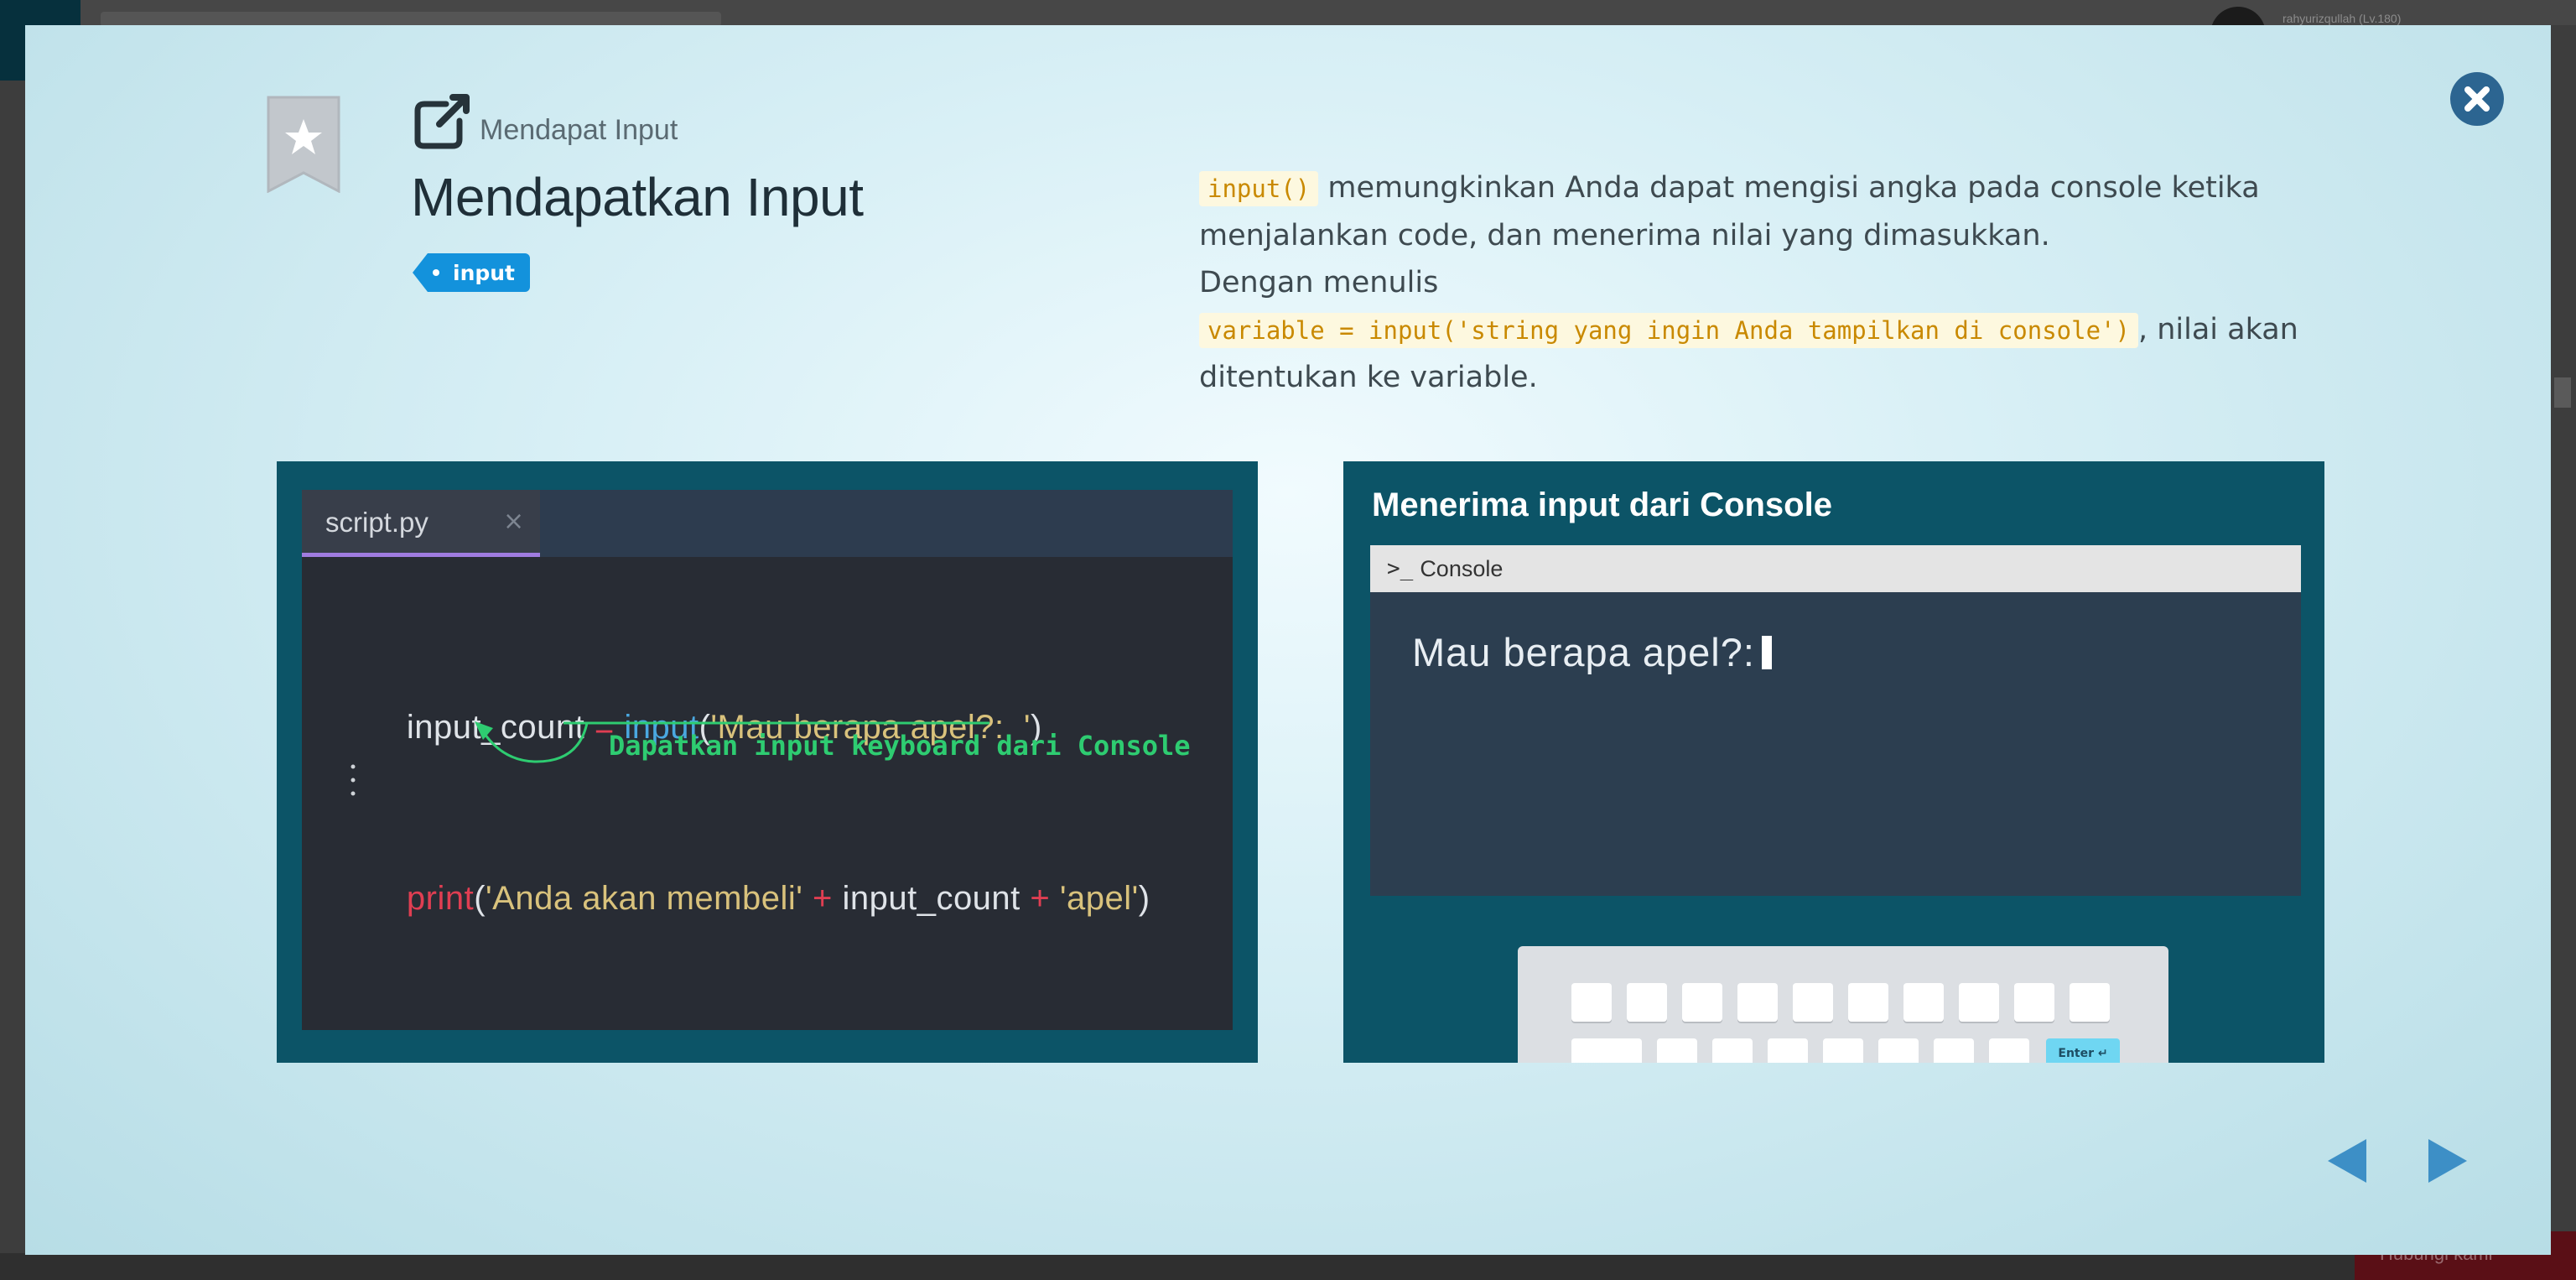 Image resolution: width=2576 pixels, height=1280 pixels. I want to click on text-cursor, so click(1766, 652).